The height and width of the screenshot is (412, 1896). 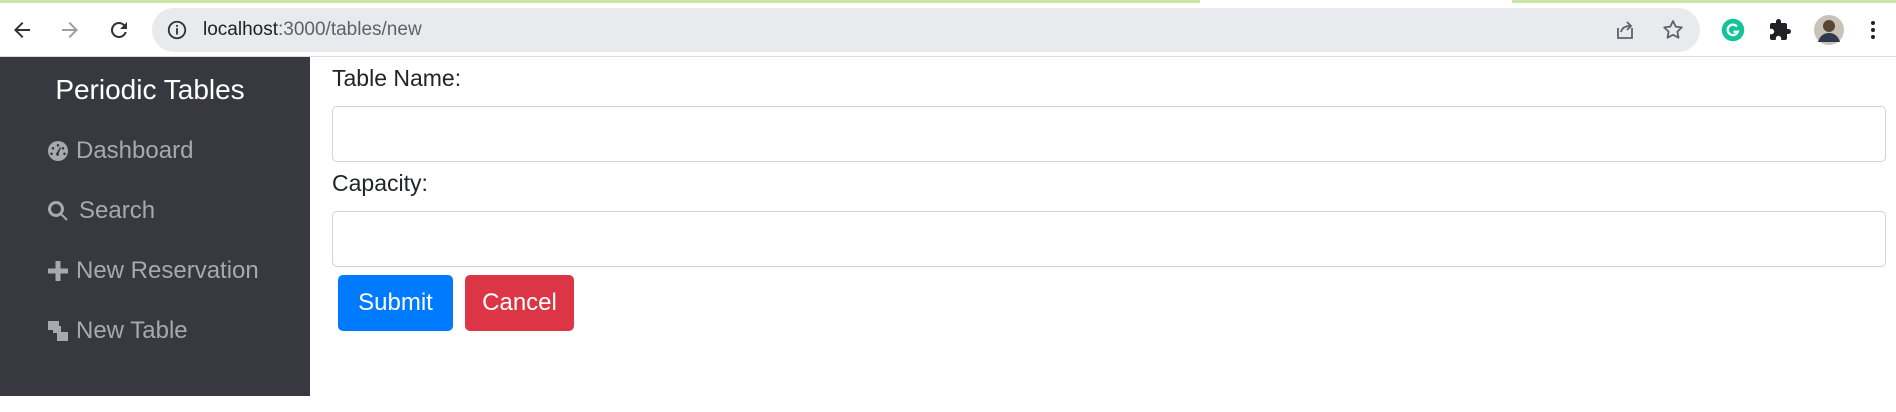 What do you see at coordinates (380, 183) in the screenshot?
I see `capacity-label: Capacity:` at bounding box center [380, 183].